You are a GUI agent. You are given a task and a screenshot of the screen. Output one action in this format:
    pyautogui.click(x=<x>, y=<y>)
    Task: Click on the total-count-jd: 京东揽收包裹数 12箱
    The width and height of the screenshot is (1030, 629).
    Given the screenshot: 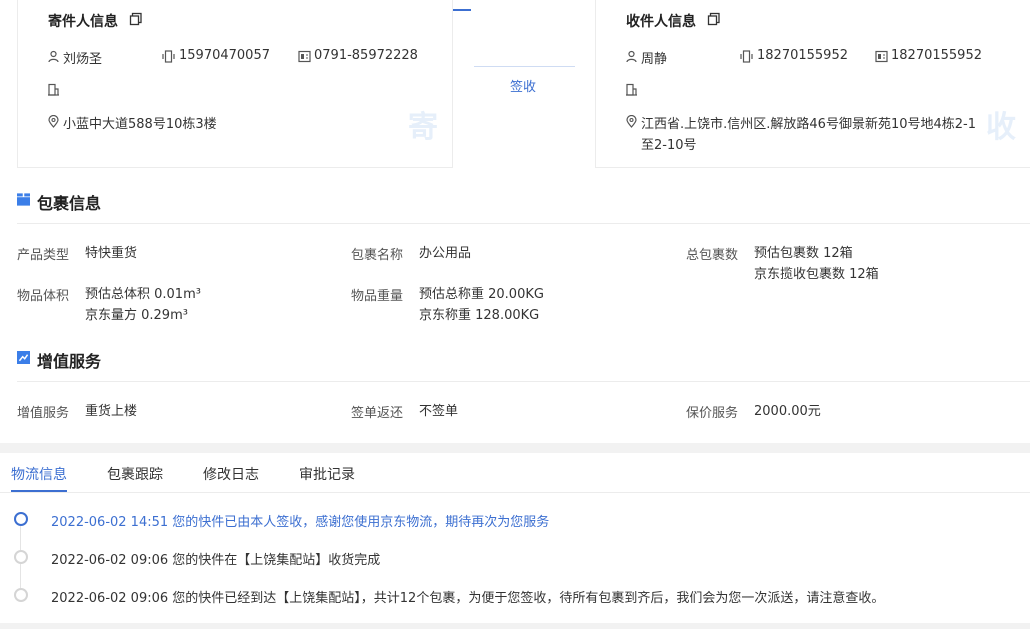 What is the action you would take?
    pyautogui.click(x=816, y=274)
    